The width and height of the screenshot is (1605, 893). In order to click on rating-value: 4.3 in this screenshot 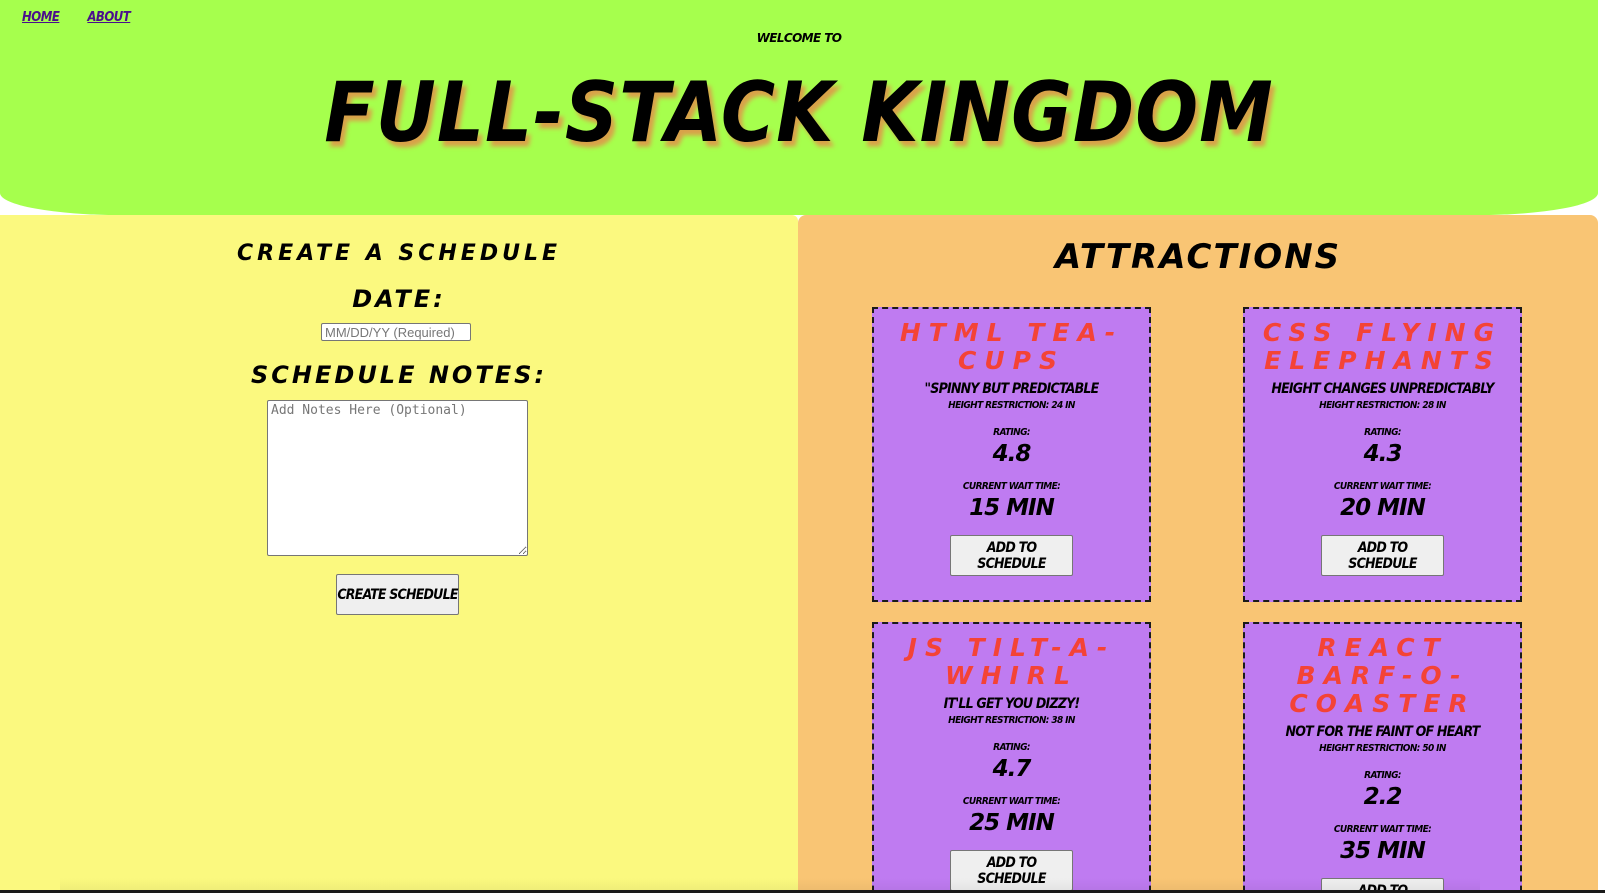, I will do `click(1383, 454)`.